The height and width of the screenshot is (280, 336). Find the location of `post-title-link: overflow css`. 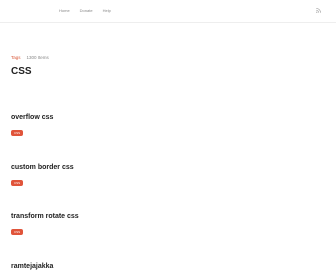

post-title-link: overflow css is located at coordinates (32, 117).